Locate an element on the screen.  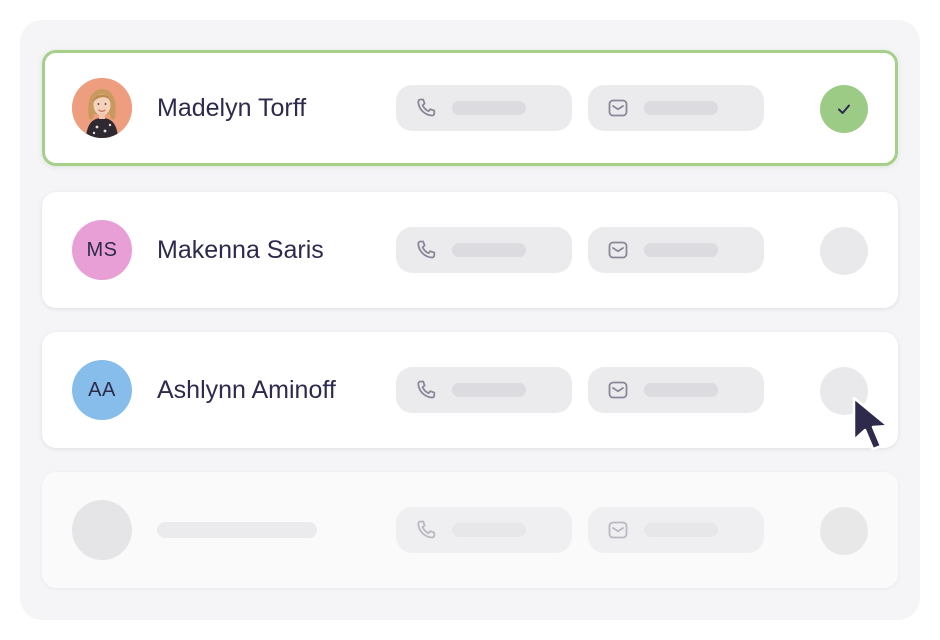
person-photo-icon is located at coordinates (102, 108).